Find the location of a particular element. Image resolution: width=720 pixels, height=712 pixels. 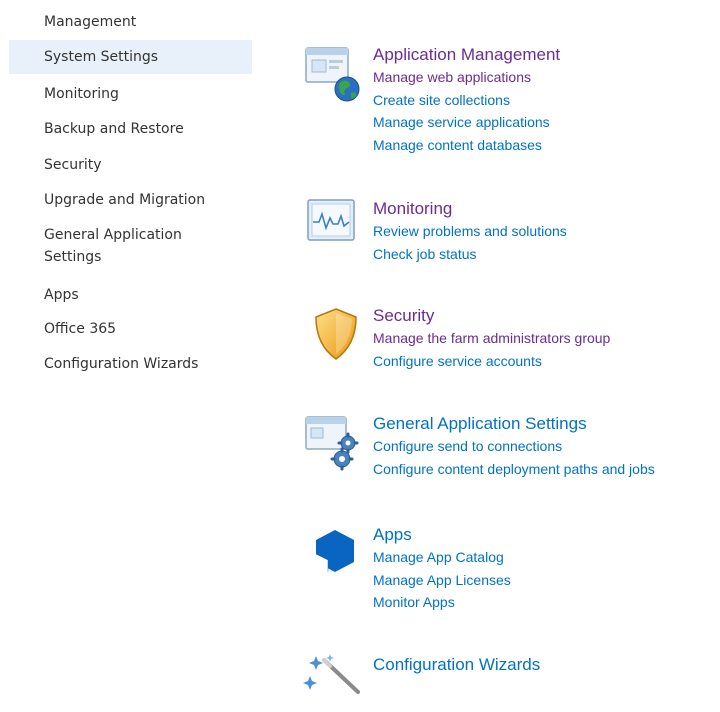

sidebar-item-backup-and-restore: Backup and Restore is located at coordinates (130, 129).